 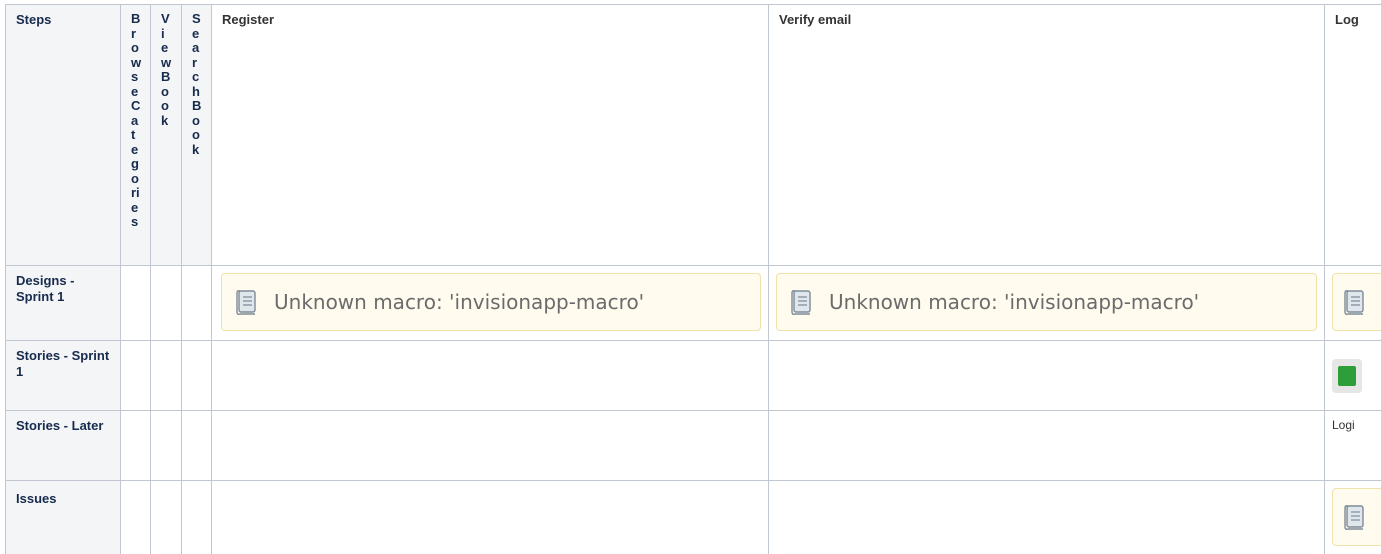 What do you see at coordinates (166, 445) in the screenshot?
I see `later-view-cell` at bounding box center [166, 445].